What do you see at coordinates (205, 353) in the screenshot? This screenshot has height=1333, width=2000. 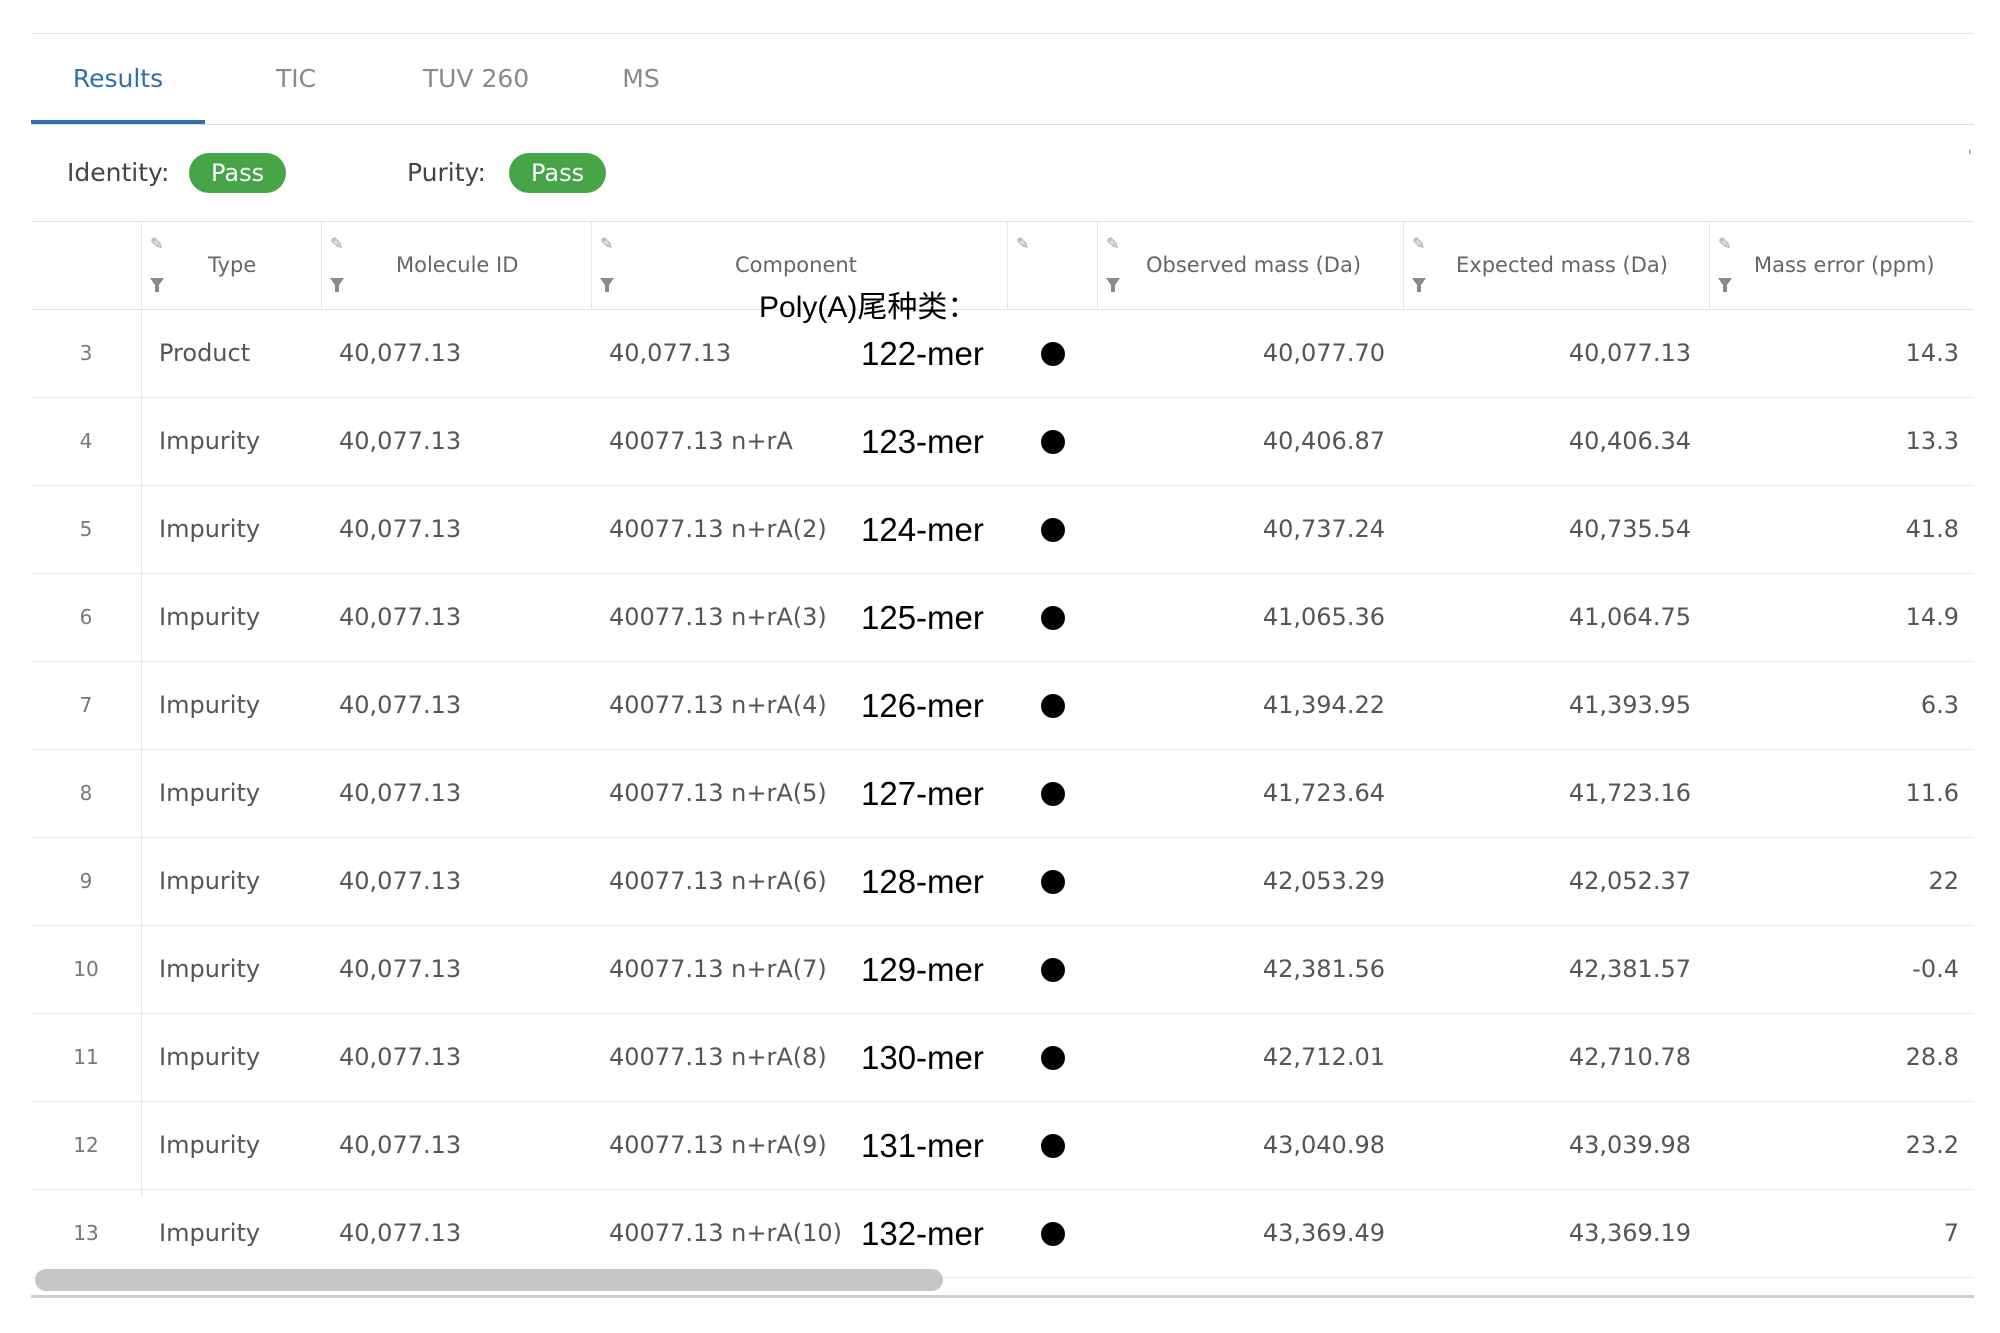 I see `cell-type: Product` at bounding box center [205, 353].